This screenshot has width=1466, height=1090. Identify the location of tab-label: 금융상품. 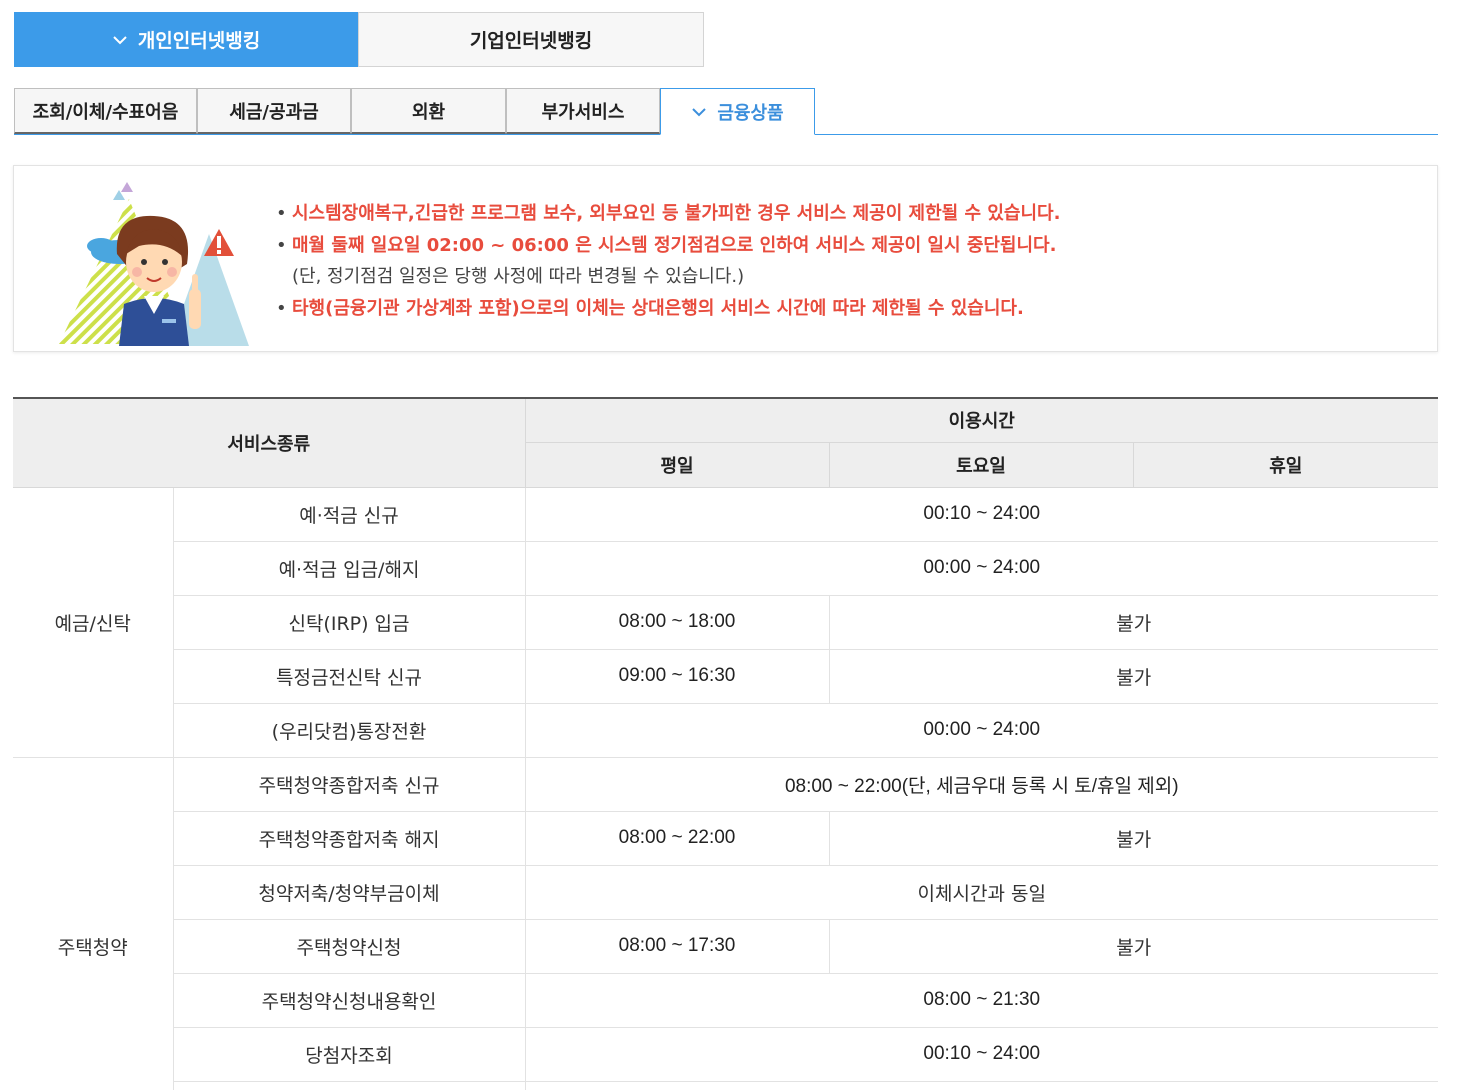
(750, 113).